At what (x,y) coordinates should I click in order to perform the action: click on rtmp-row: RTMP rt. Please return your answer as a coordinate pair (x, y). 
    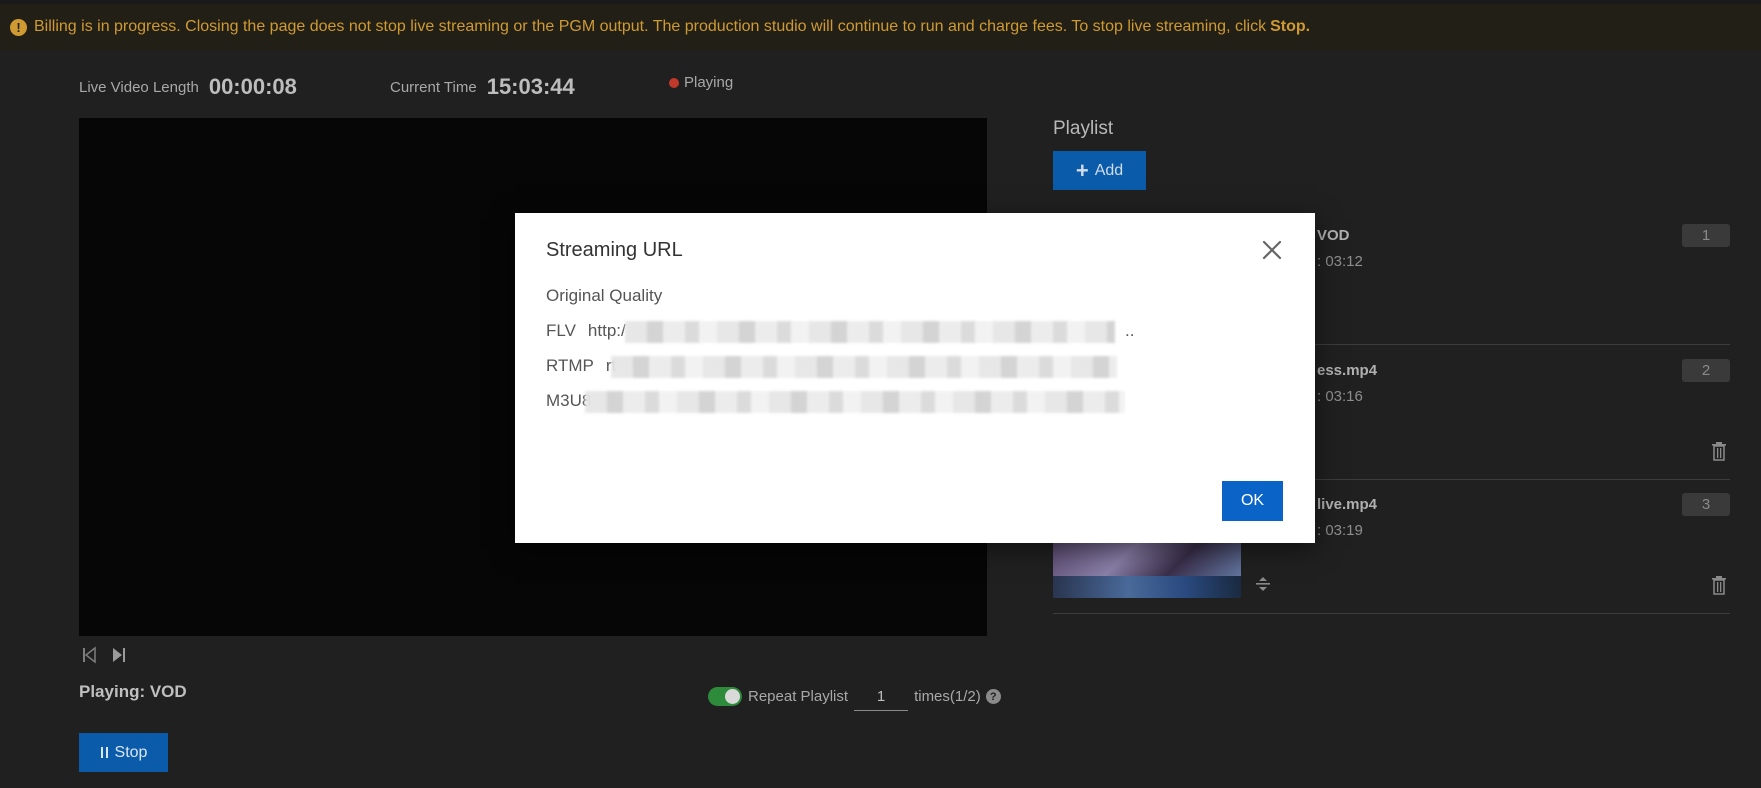
    Looking at the image, I should click on (581, 366).